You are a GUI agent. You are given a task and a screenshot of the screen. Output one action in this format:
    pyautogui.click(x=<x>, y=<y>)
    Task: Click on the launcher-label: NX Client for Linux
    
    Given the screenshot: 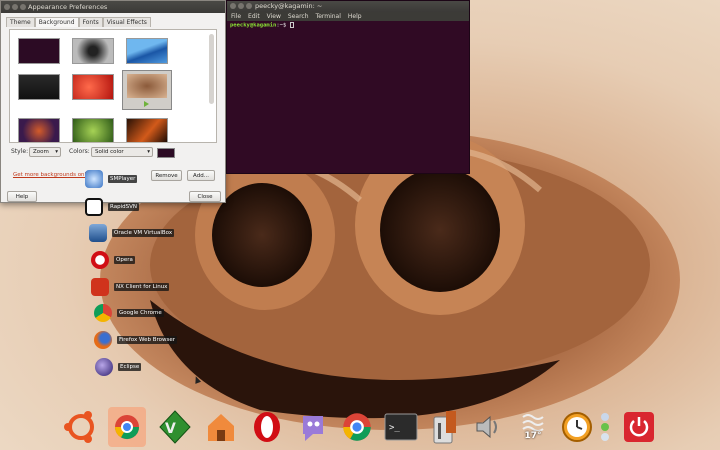 What is the action you would take?
    pyautogui.click(x=142, y=287)
    